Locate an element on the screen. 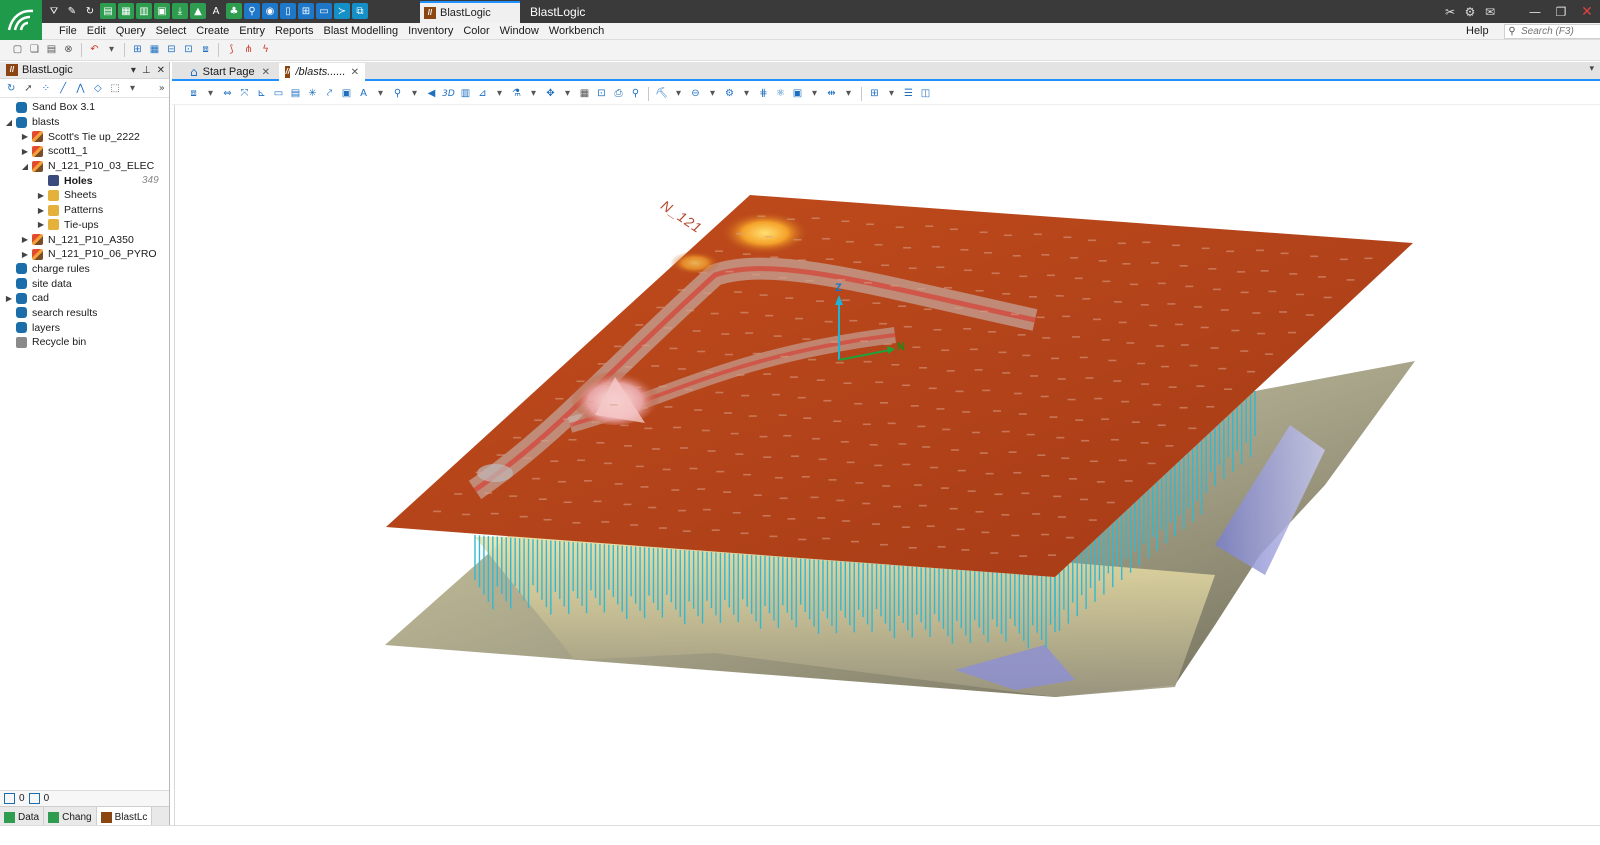 The image size is (1600, 845). connect-icon: ⋔ is located at coordinates (248, 49).